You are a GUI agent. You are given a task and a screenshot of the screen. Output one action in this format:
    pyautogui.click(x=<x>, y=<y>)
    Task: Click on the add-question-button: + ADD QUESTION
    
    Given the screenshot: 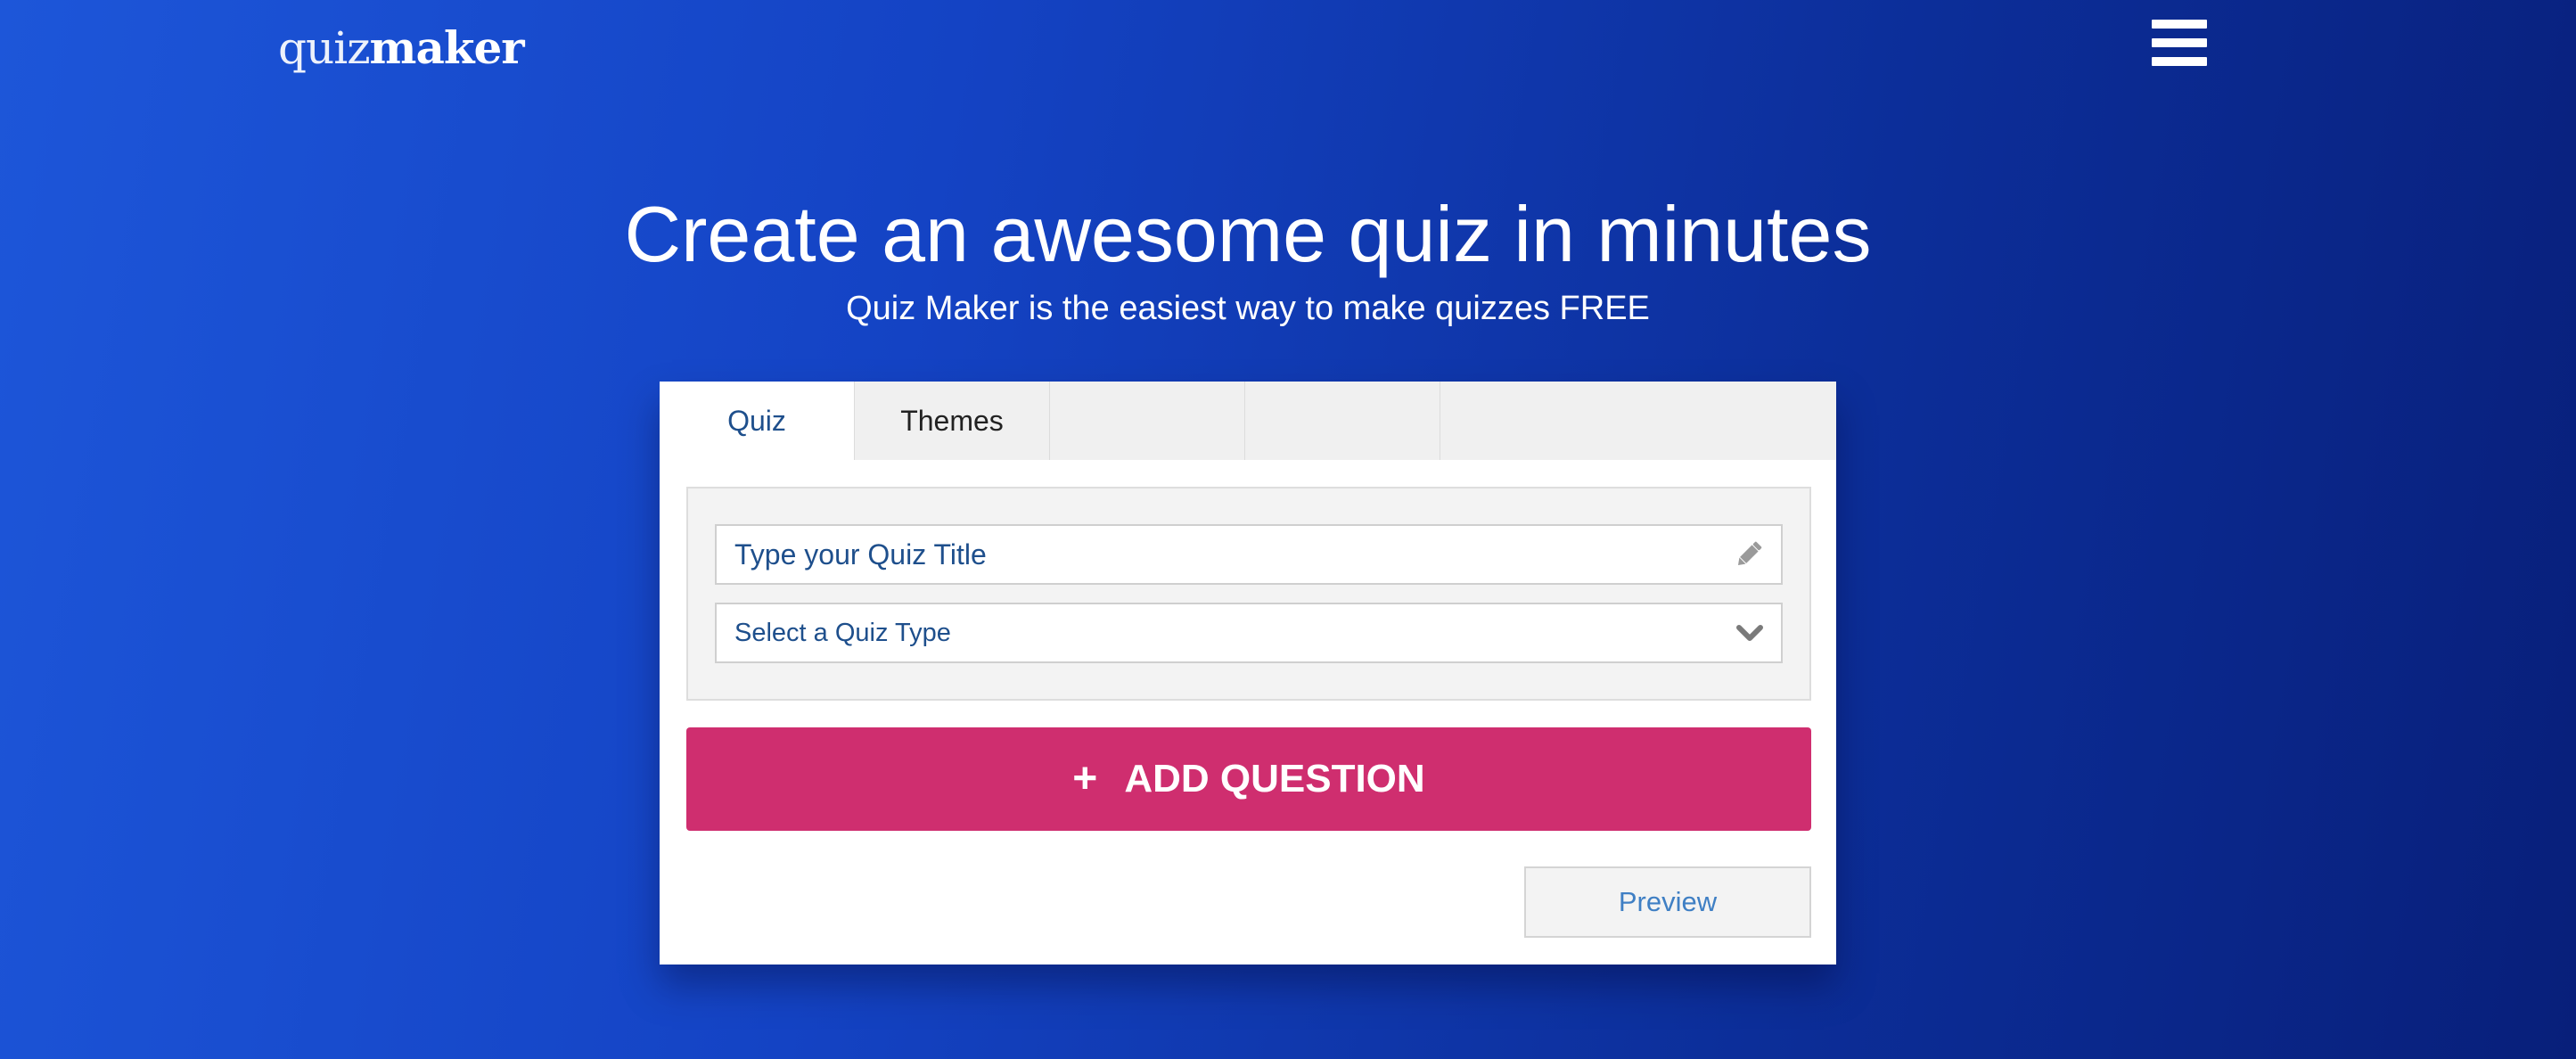 What is the action you would take?
    pyautogui.click(x=1248, y=779)
    